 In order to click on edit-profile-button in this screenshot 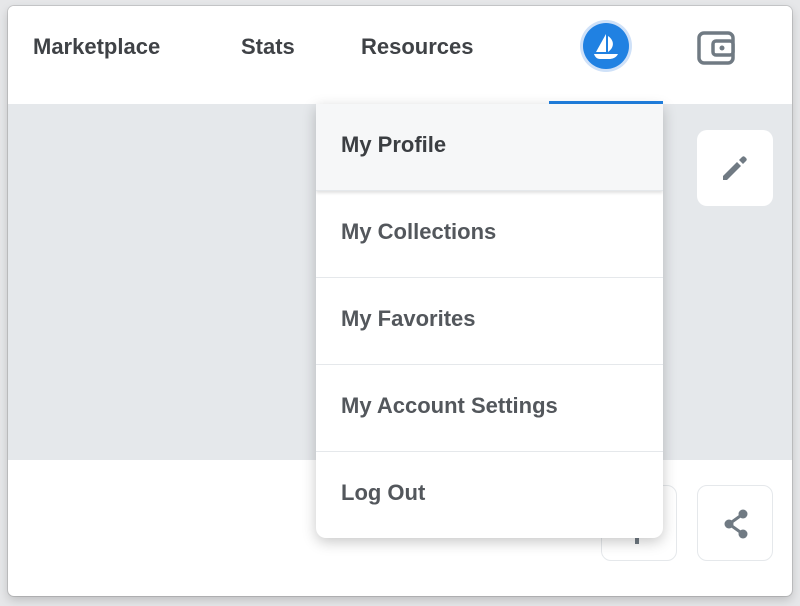, I will do `click(735, 168)`.